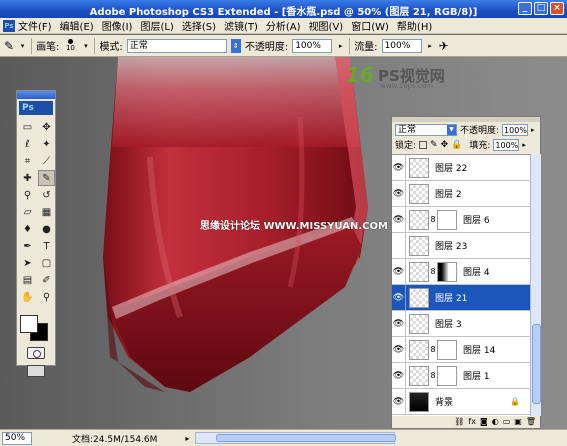  Describe the element at coordinates (506, 144) in the screenshot. I see `fill-input: 100%` at that location.